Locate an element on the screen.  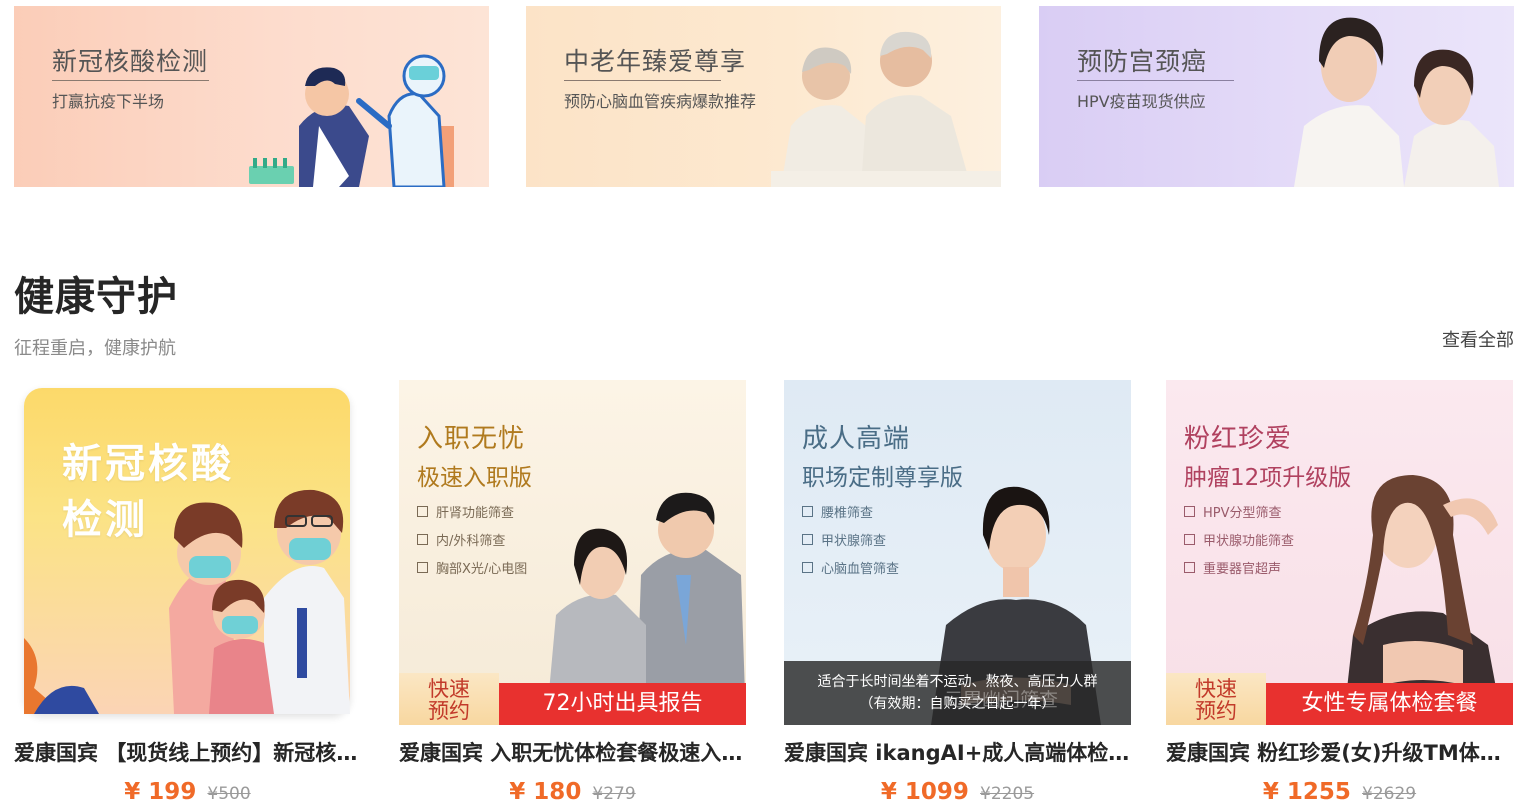
family-mask-illustration is located at coordinates (187, 601).